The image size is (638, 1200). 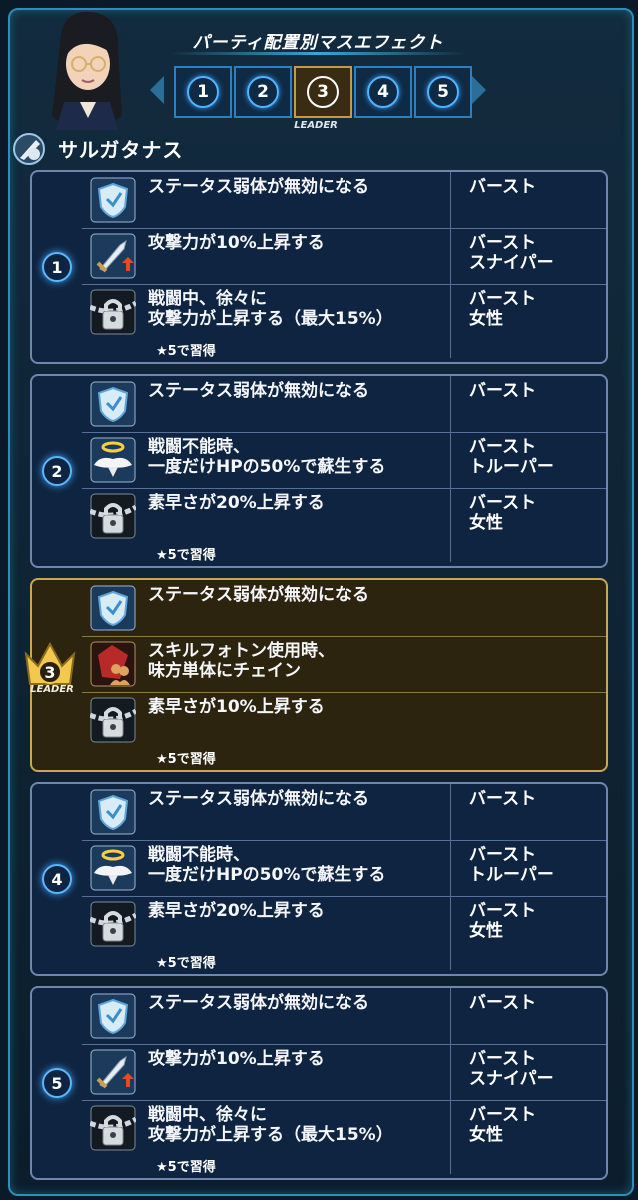 I want to click on group-number-cell: 5, so click(x=57, y=1083).